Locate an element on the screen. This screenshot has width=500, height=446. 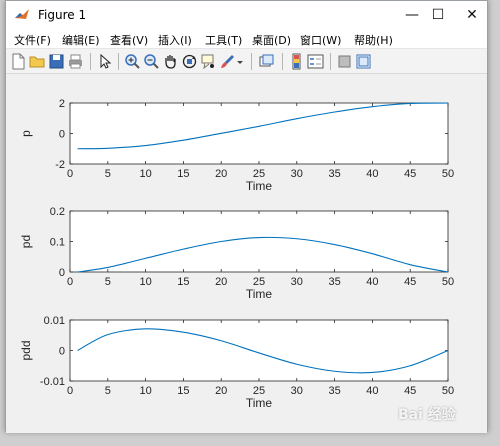
watermark: Bai 经验 is located at coordinates (427, 415).